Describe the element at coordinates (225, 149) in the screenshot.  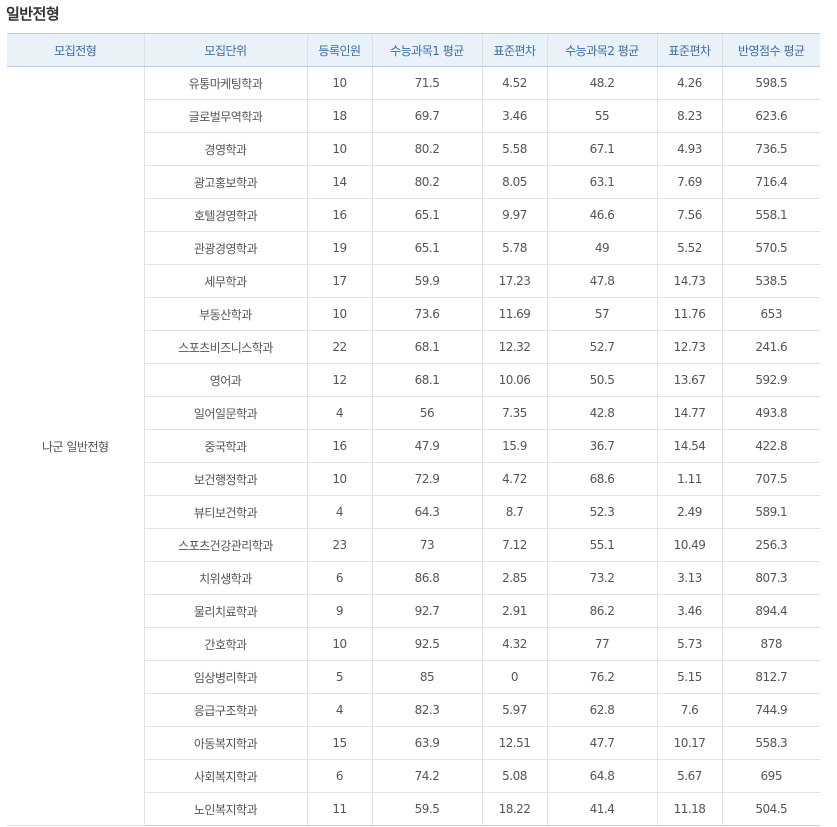
I see `department-cell: 경영학과` at that location.